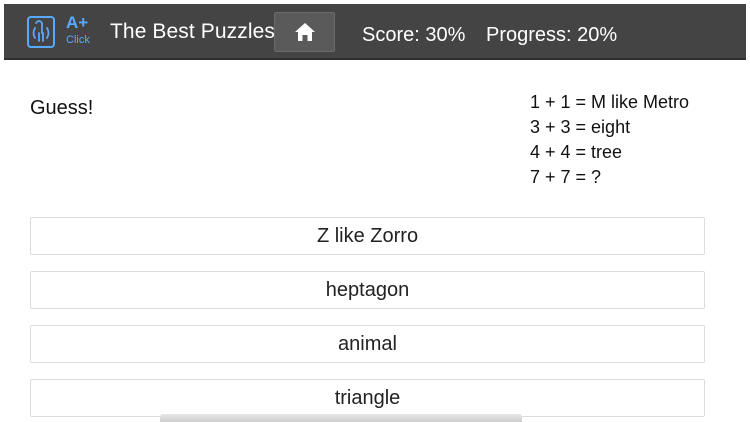 The width and height of the screenshot is (750, 422). Describe the element at coordinates (610, 102) in the screenshot. I see `riddle-line: 1 + 1 = M like Metro` at that location.